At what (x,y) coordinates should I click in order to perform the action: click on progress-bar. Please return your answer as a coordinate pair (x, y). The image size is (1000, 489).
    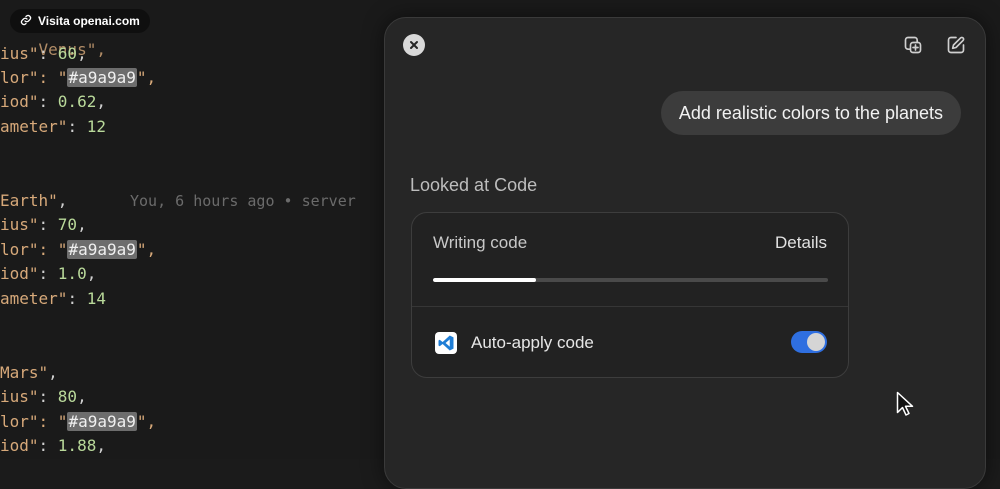
    Looking at the image, I should click on (630, 280).